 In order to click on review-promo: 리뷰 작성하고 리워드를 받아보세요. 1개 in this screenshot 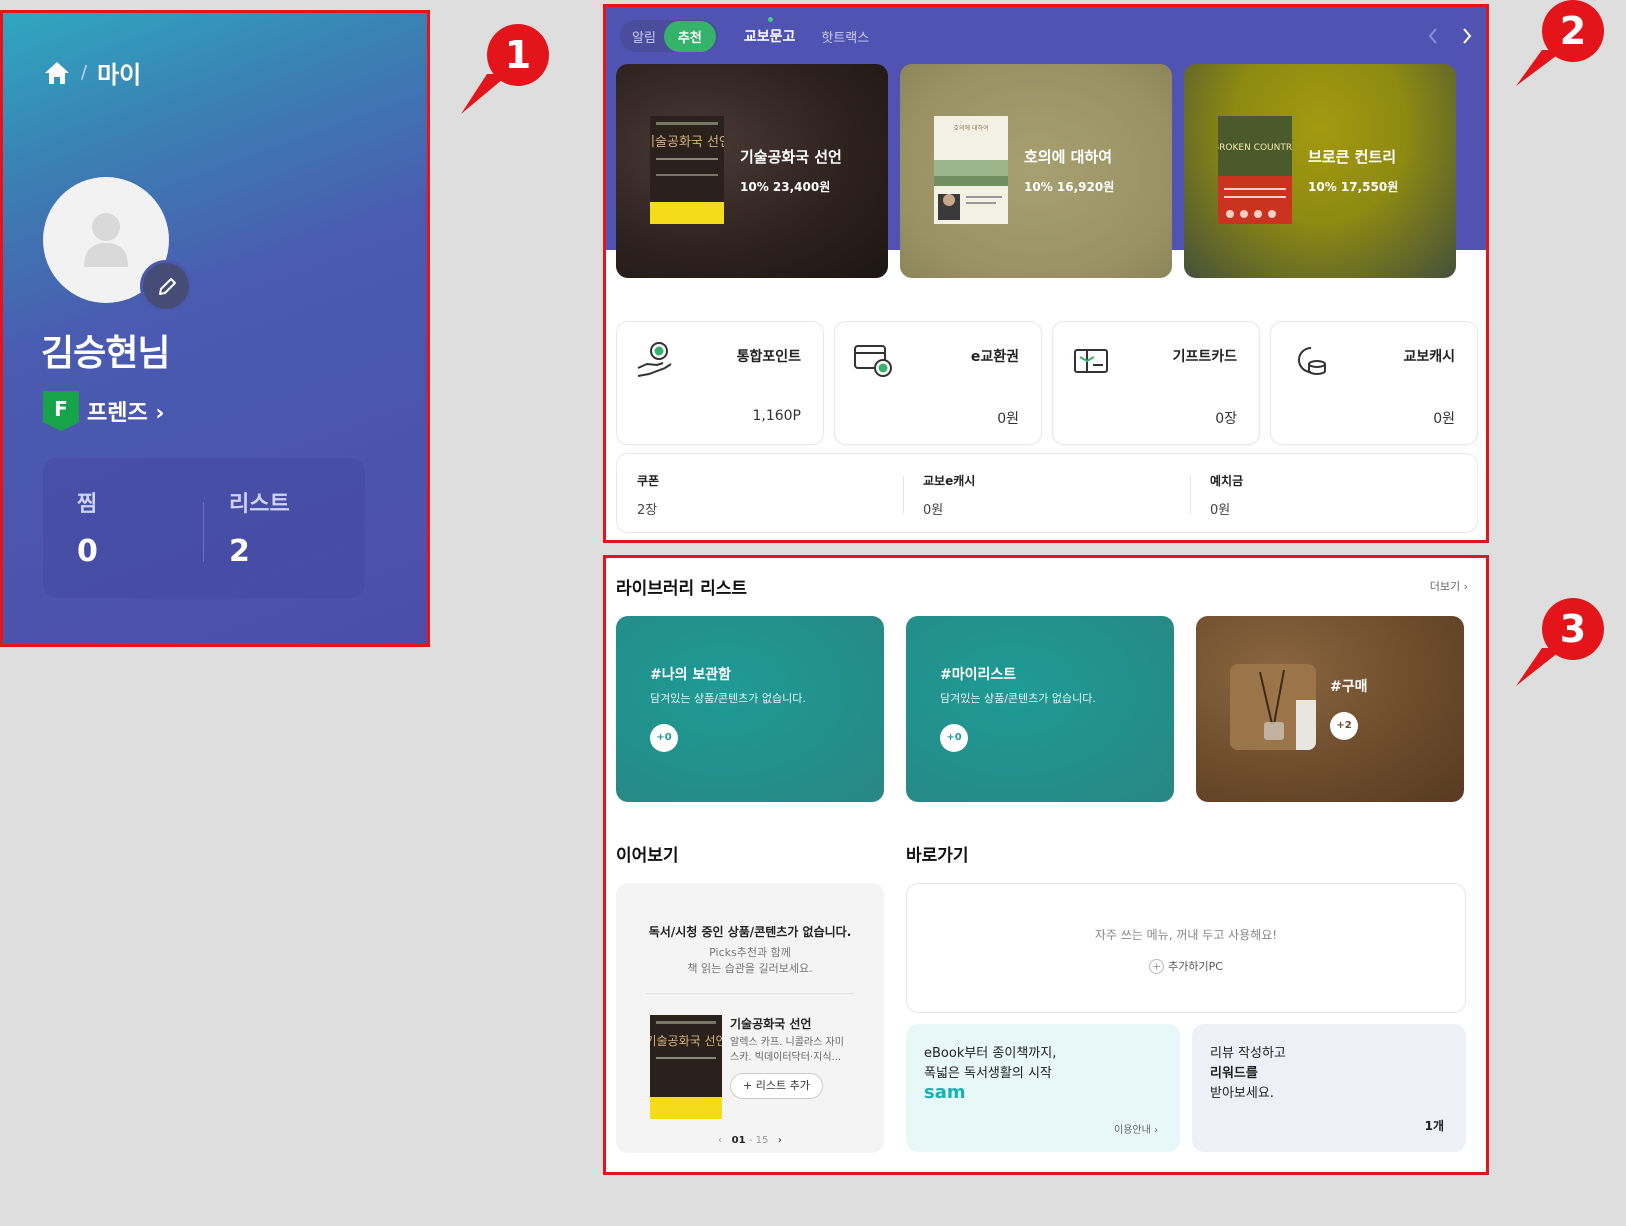, I will do `click(1329, 1088)`.